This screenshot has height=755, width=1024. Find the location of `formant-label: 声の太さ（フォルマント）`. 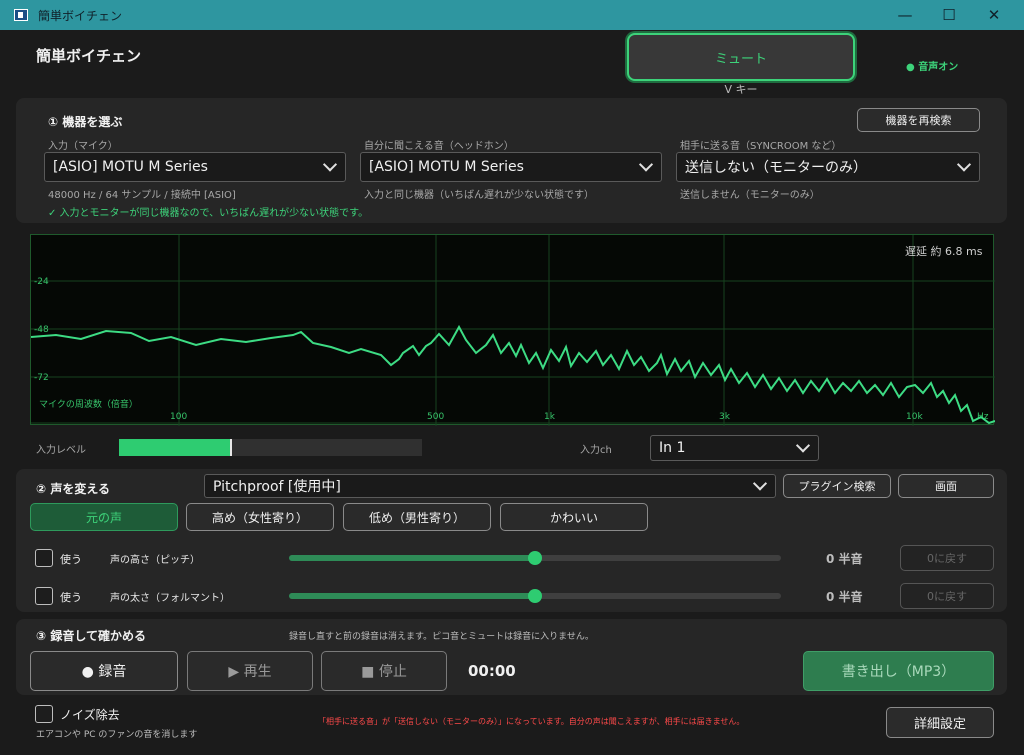

formant-label: 声の太さ（フォルマント） is located at coordinates (170, 598).